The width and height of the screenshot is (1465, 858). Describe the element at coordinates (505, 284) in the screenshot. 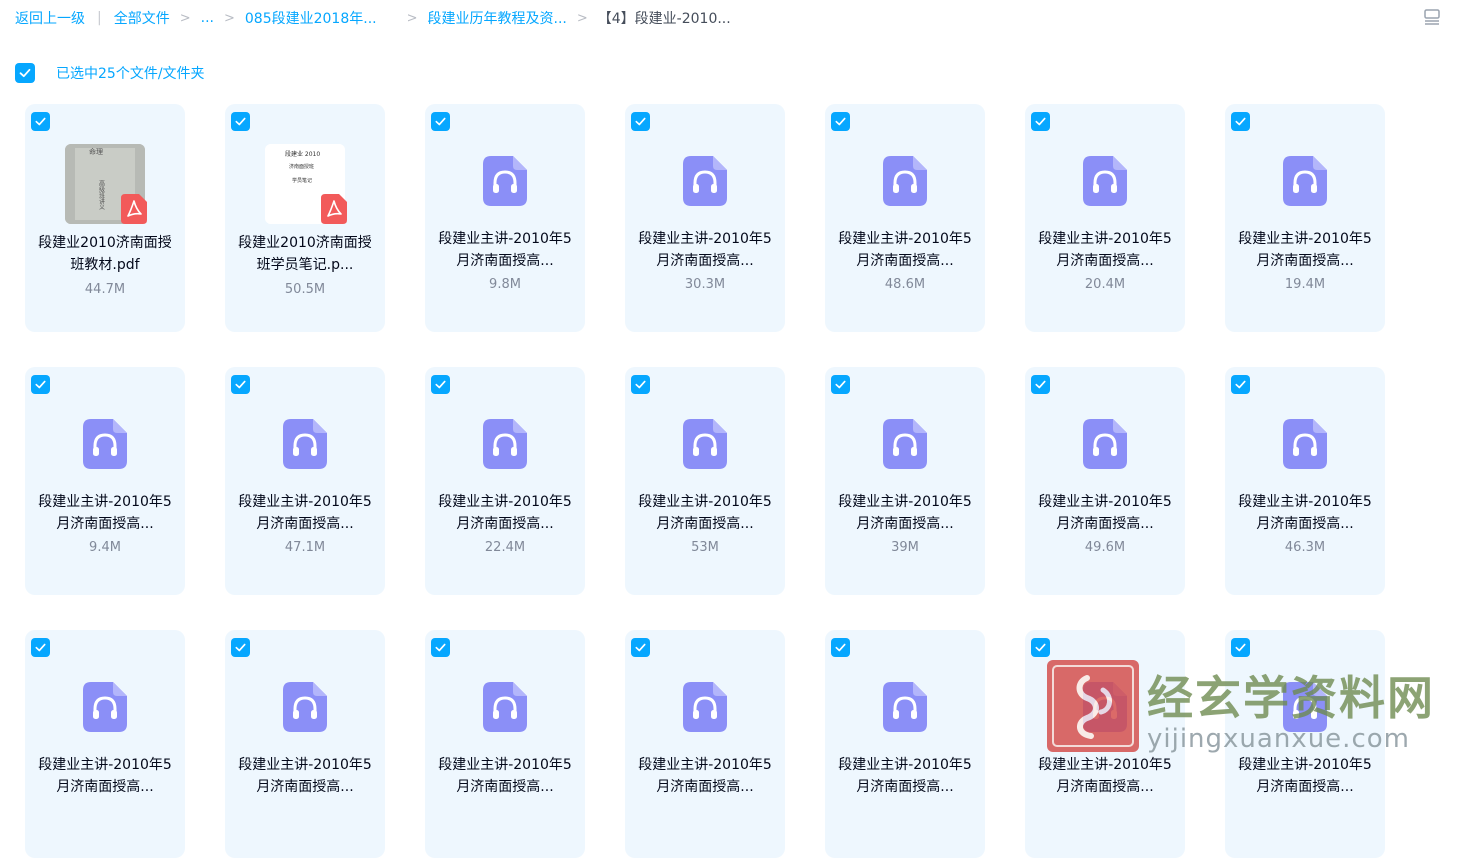

I see `file-size: 9.8M` at that location.